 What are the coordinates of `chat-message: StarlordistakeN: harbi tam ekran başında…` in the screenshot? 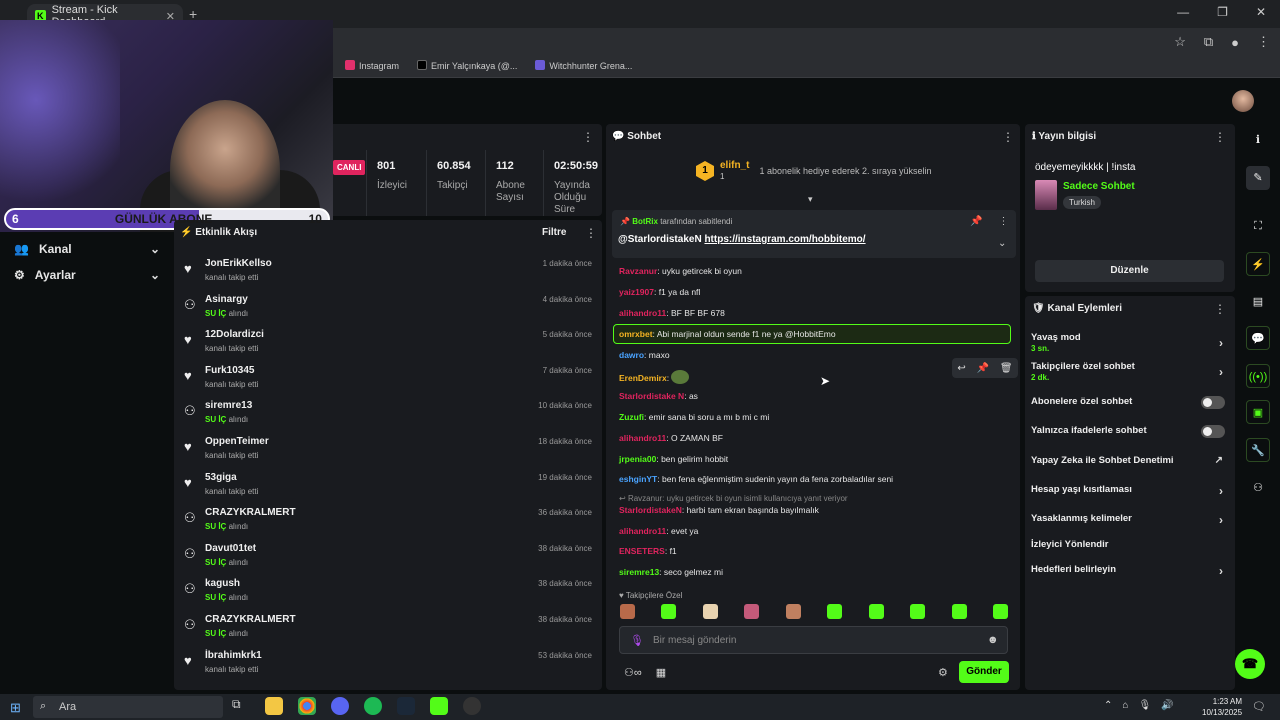 It's located at (719, 510).